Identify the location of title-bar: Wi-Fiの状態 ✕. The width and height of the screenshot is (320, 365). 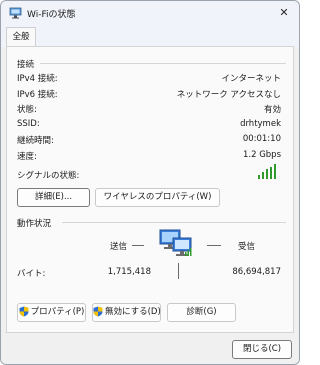
(150, 13).